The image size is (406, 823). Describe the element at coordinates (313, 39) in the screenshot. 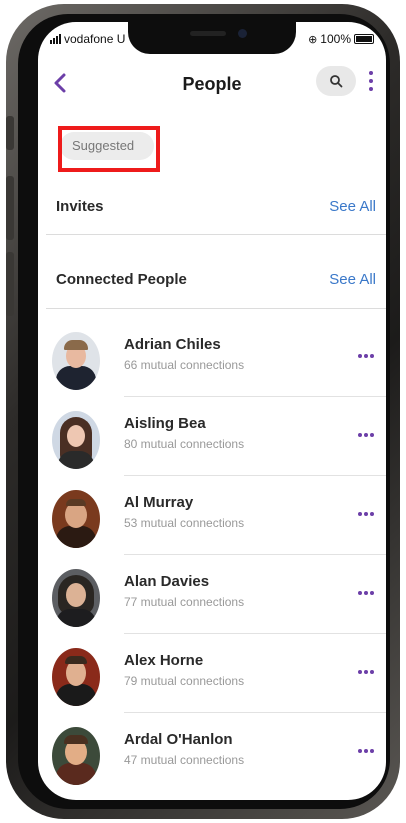

I see `rotation-lock-icon: ⊕` at that location.